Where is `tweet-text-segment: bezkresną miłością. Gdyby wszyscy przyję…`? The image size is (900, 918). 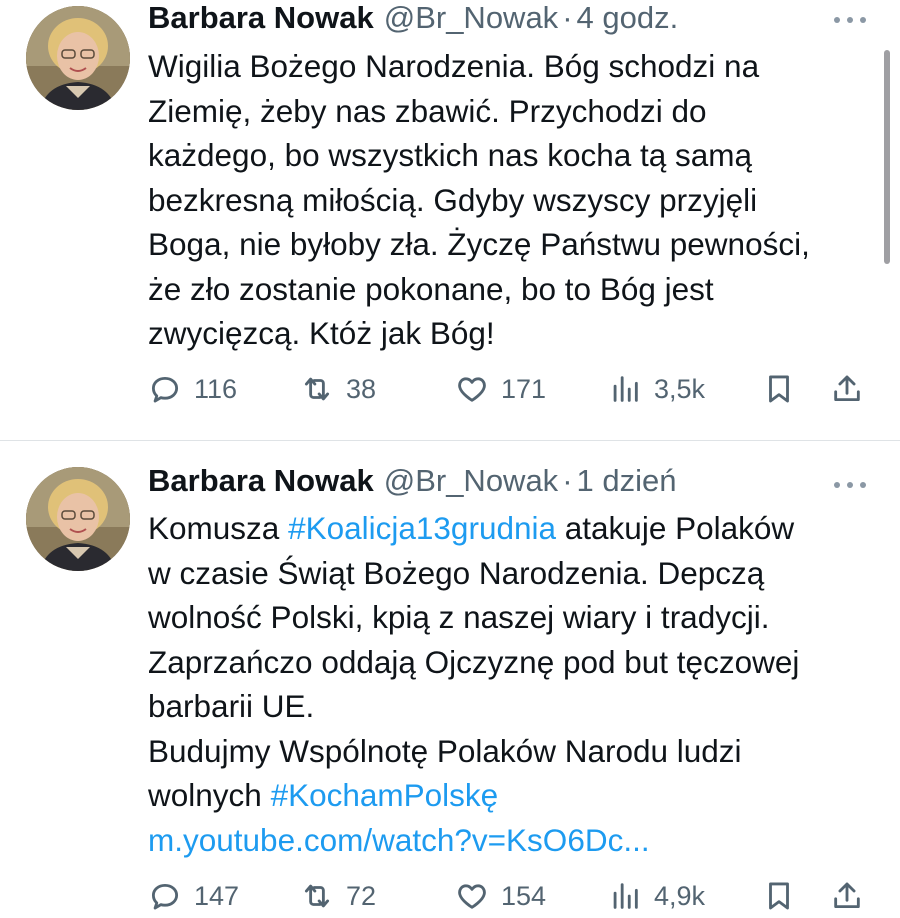 tweet-text-segment: bezkresną miłością. Gdyby wszyscy przyję… is located at coordinates (453, 199).